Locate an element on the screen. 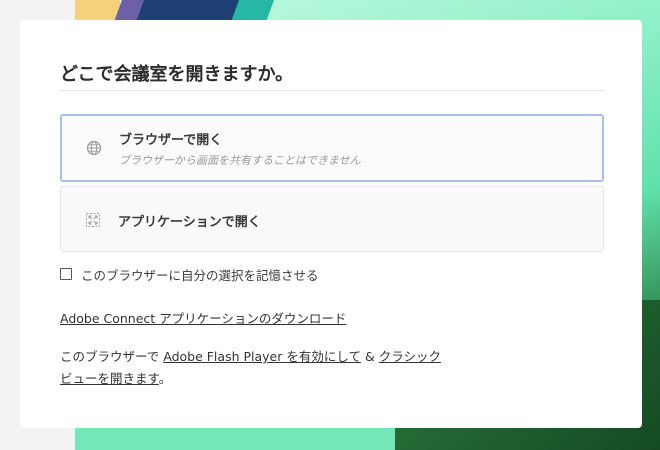 The height and width of the screenshot is (450, 660). download-application-link: Adobe Connect アプリケーションのダウンロード is located at coordinates (203, 317).